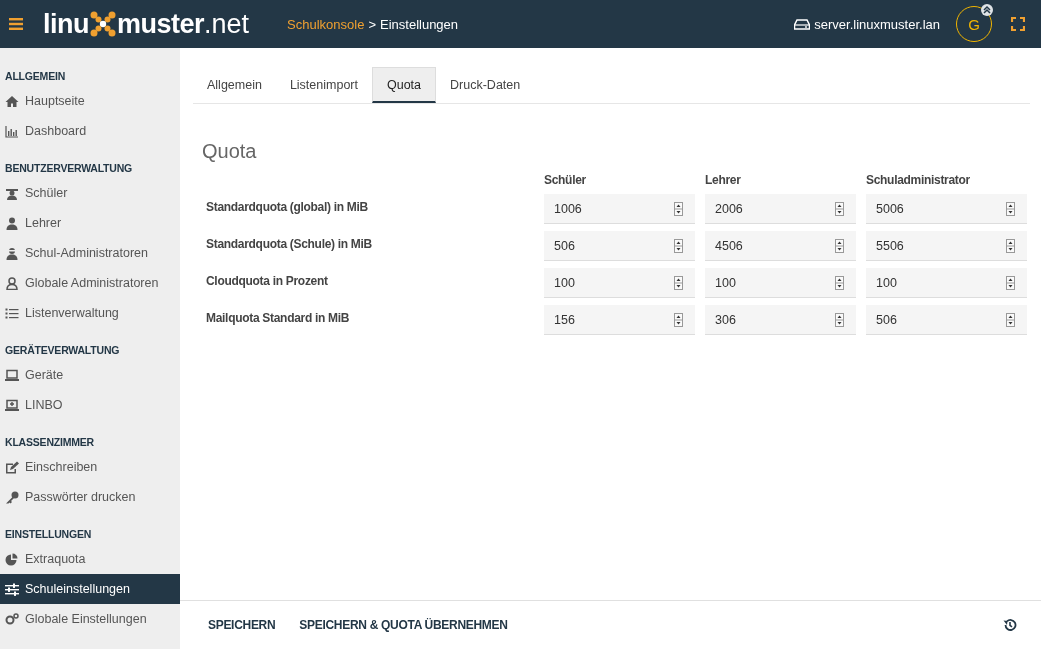  I want to click on edit-icon, so click(12, 467).